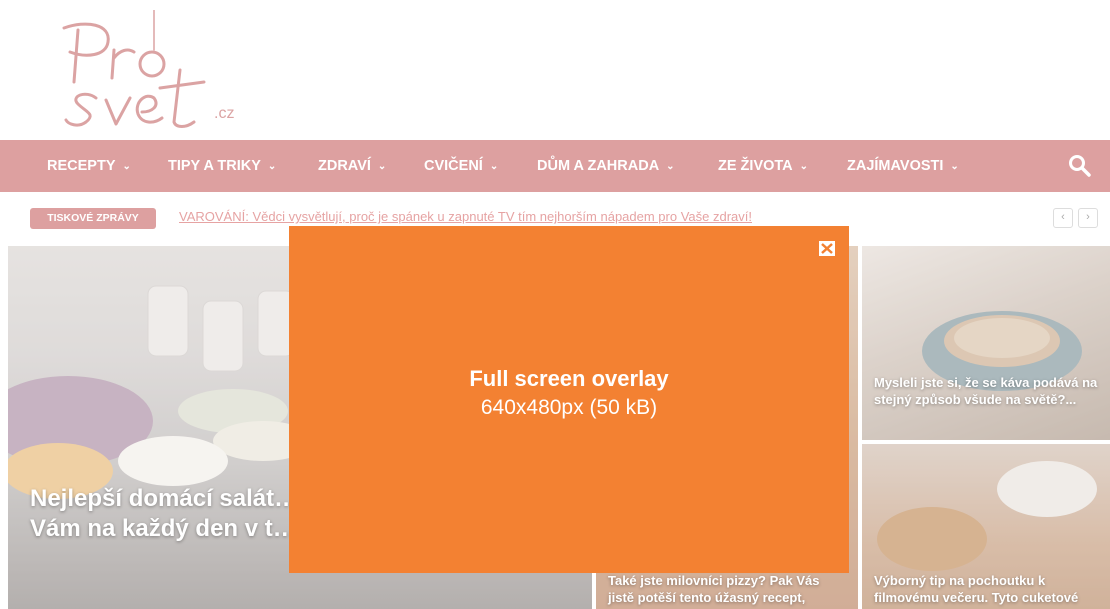 This screenshot has height=609, width=1110. What do you see at coordinates (569, 378) in the screenshot?
I see `overlay-title: Full screen overlay` at bounding box center [569, 378].